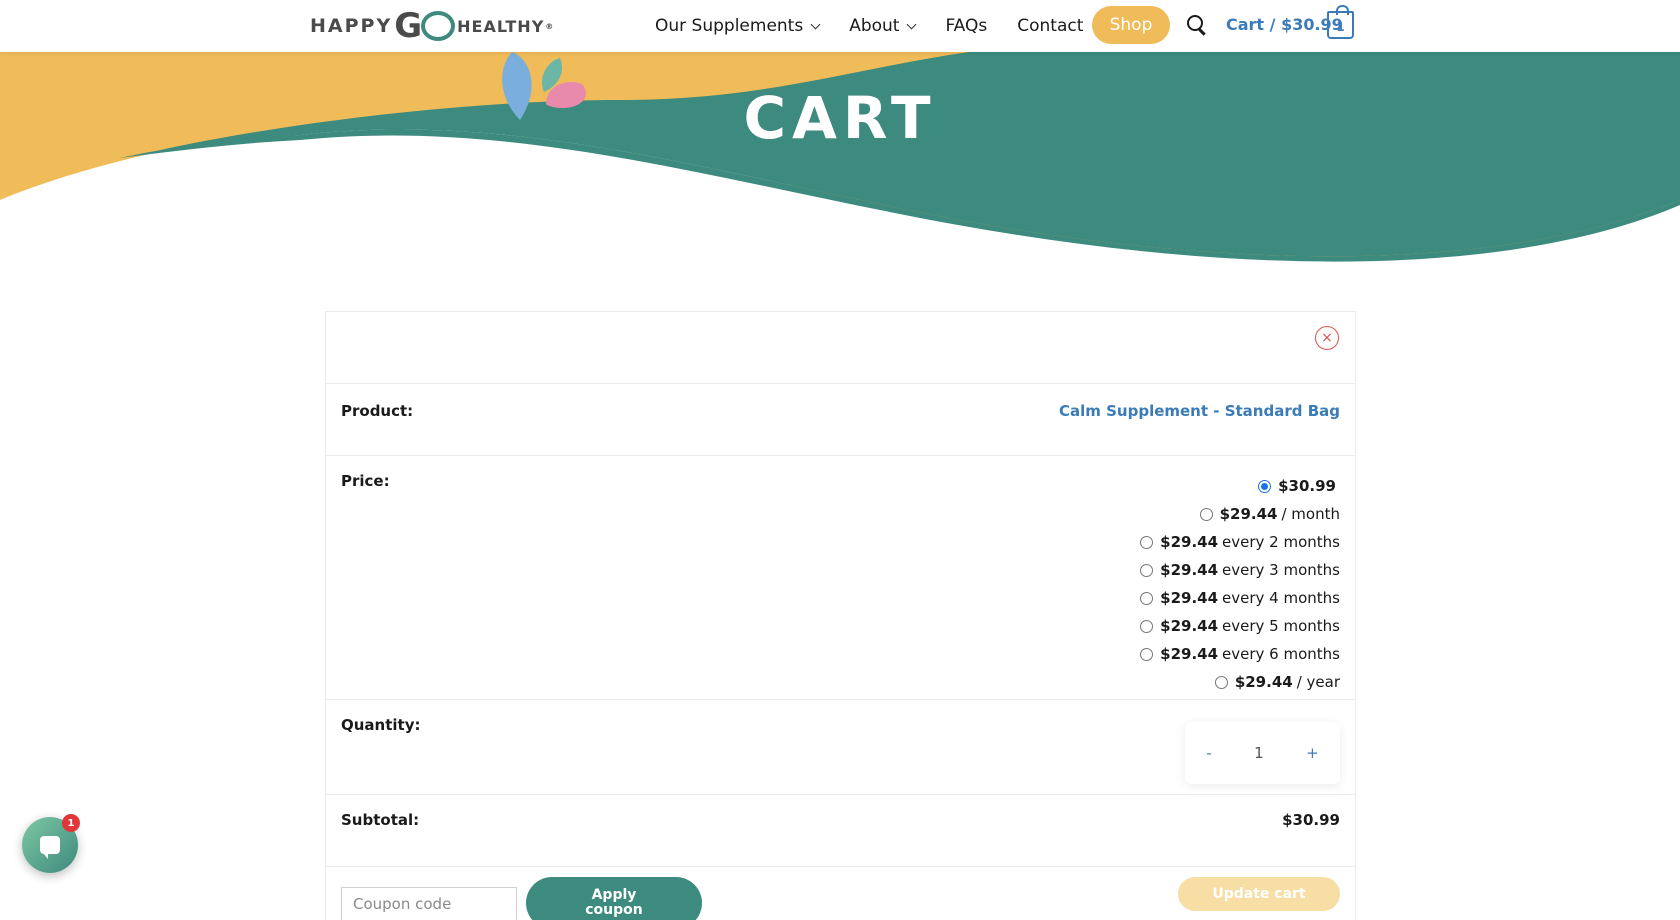 The width and height of the screenshot is (1680, 920). I want to click on page-title: CART, so click(840, 118).